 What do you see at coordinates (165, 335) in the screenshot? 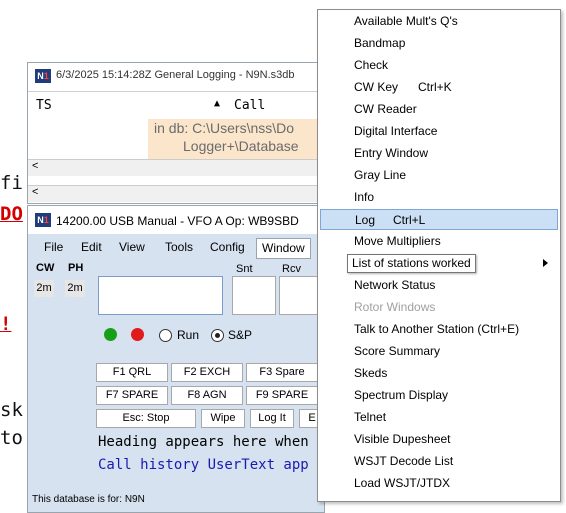
I see `run-radio` at bounding box center [165, 335].